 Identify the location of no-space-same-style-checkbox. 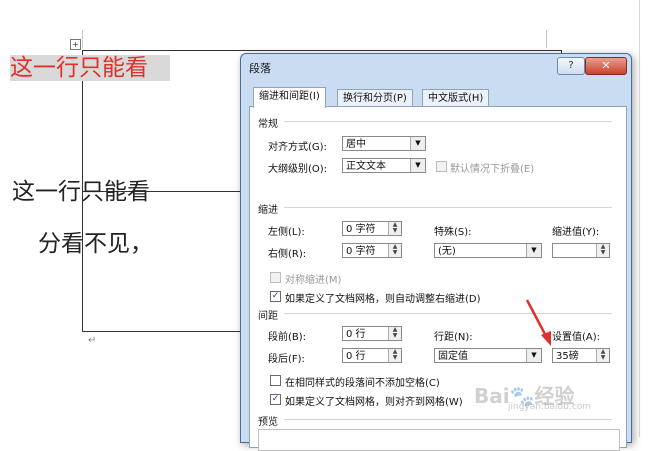
(275, 380).